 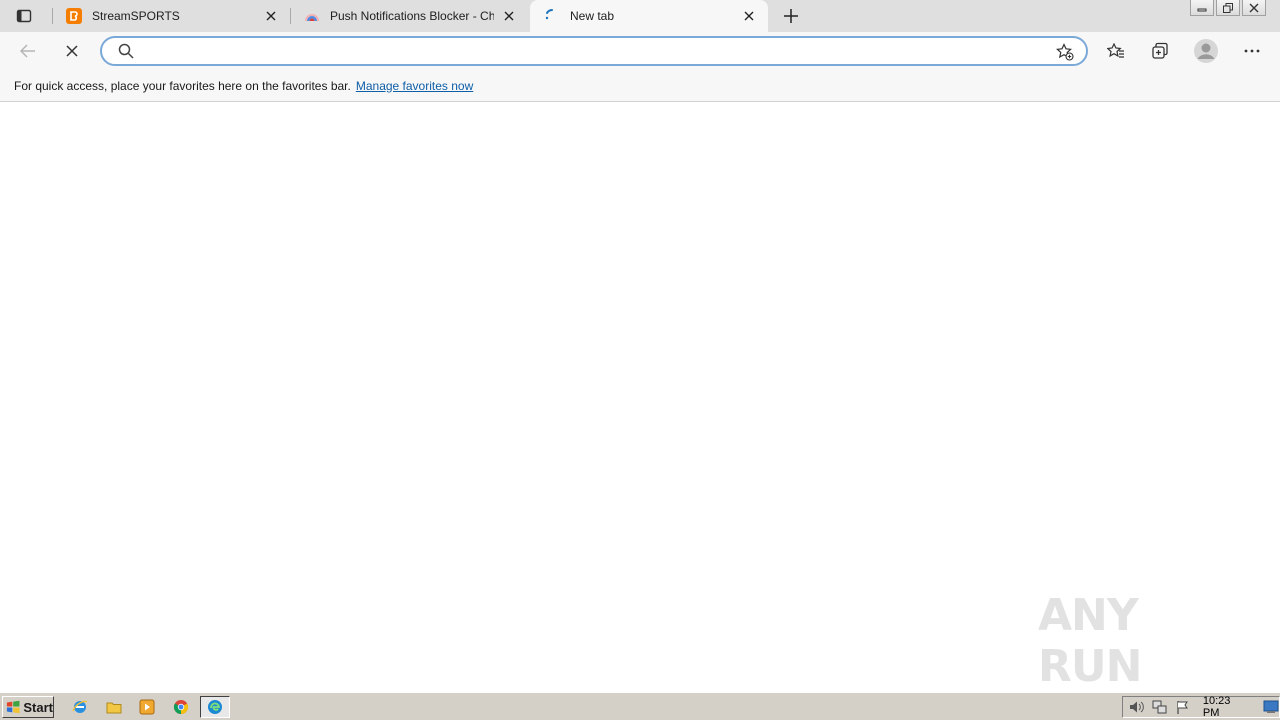 What do you see at coordinates (74, 16) in the screenshot?
I see `blogger-icon` at bounding box center [74, 16].